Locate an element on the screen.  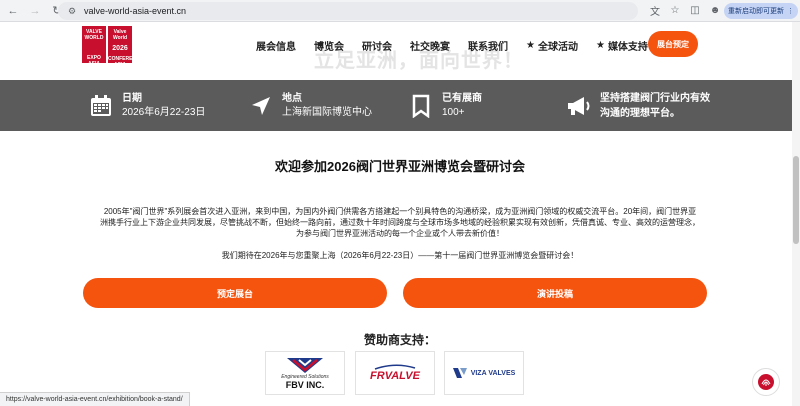
nav-label: 研讨会 is located at coordinates (377, 47).